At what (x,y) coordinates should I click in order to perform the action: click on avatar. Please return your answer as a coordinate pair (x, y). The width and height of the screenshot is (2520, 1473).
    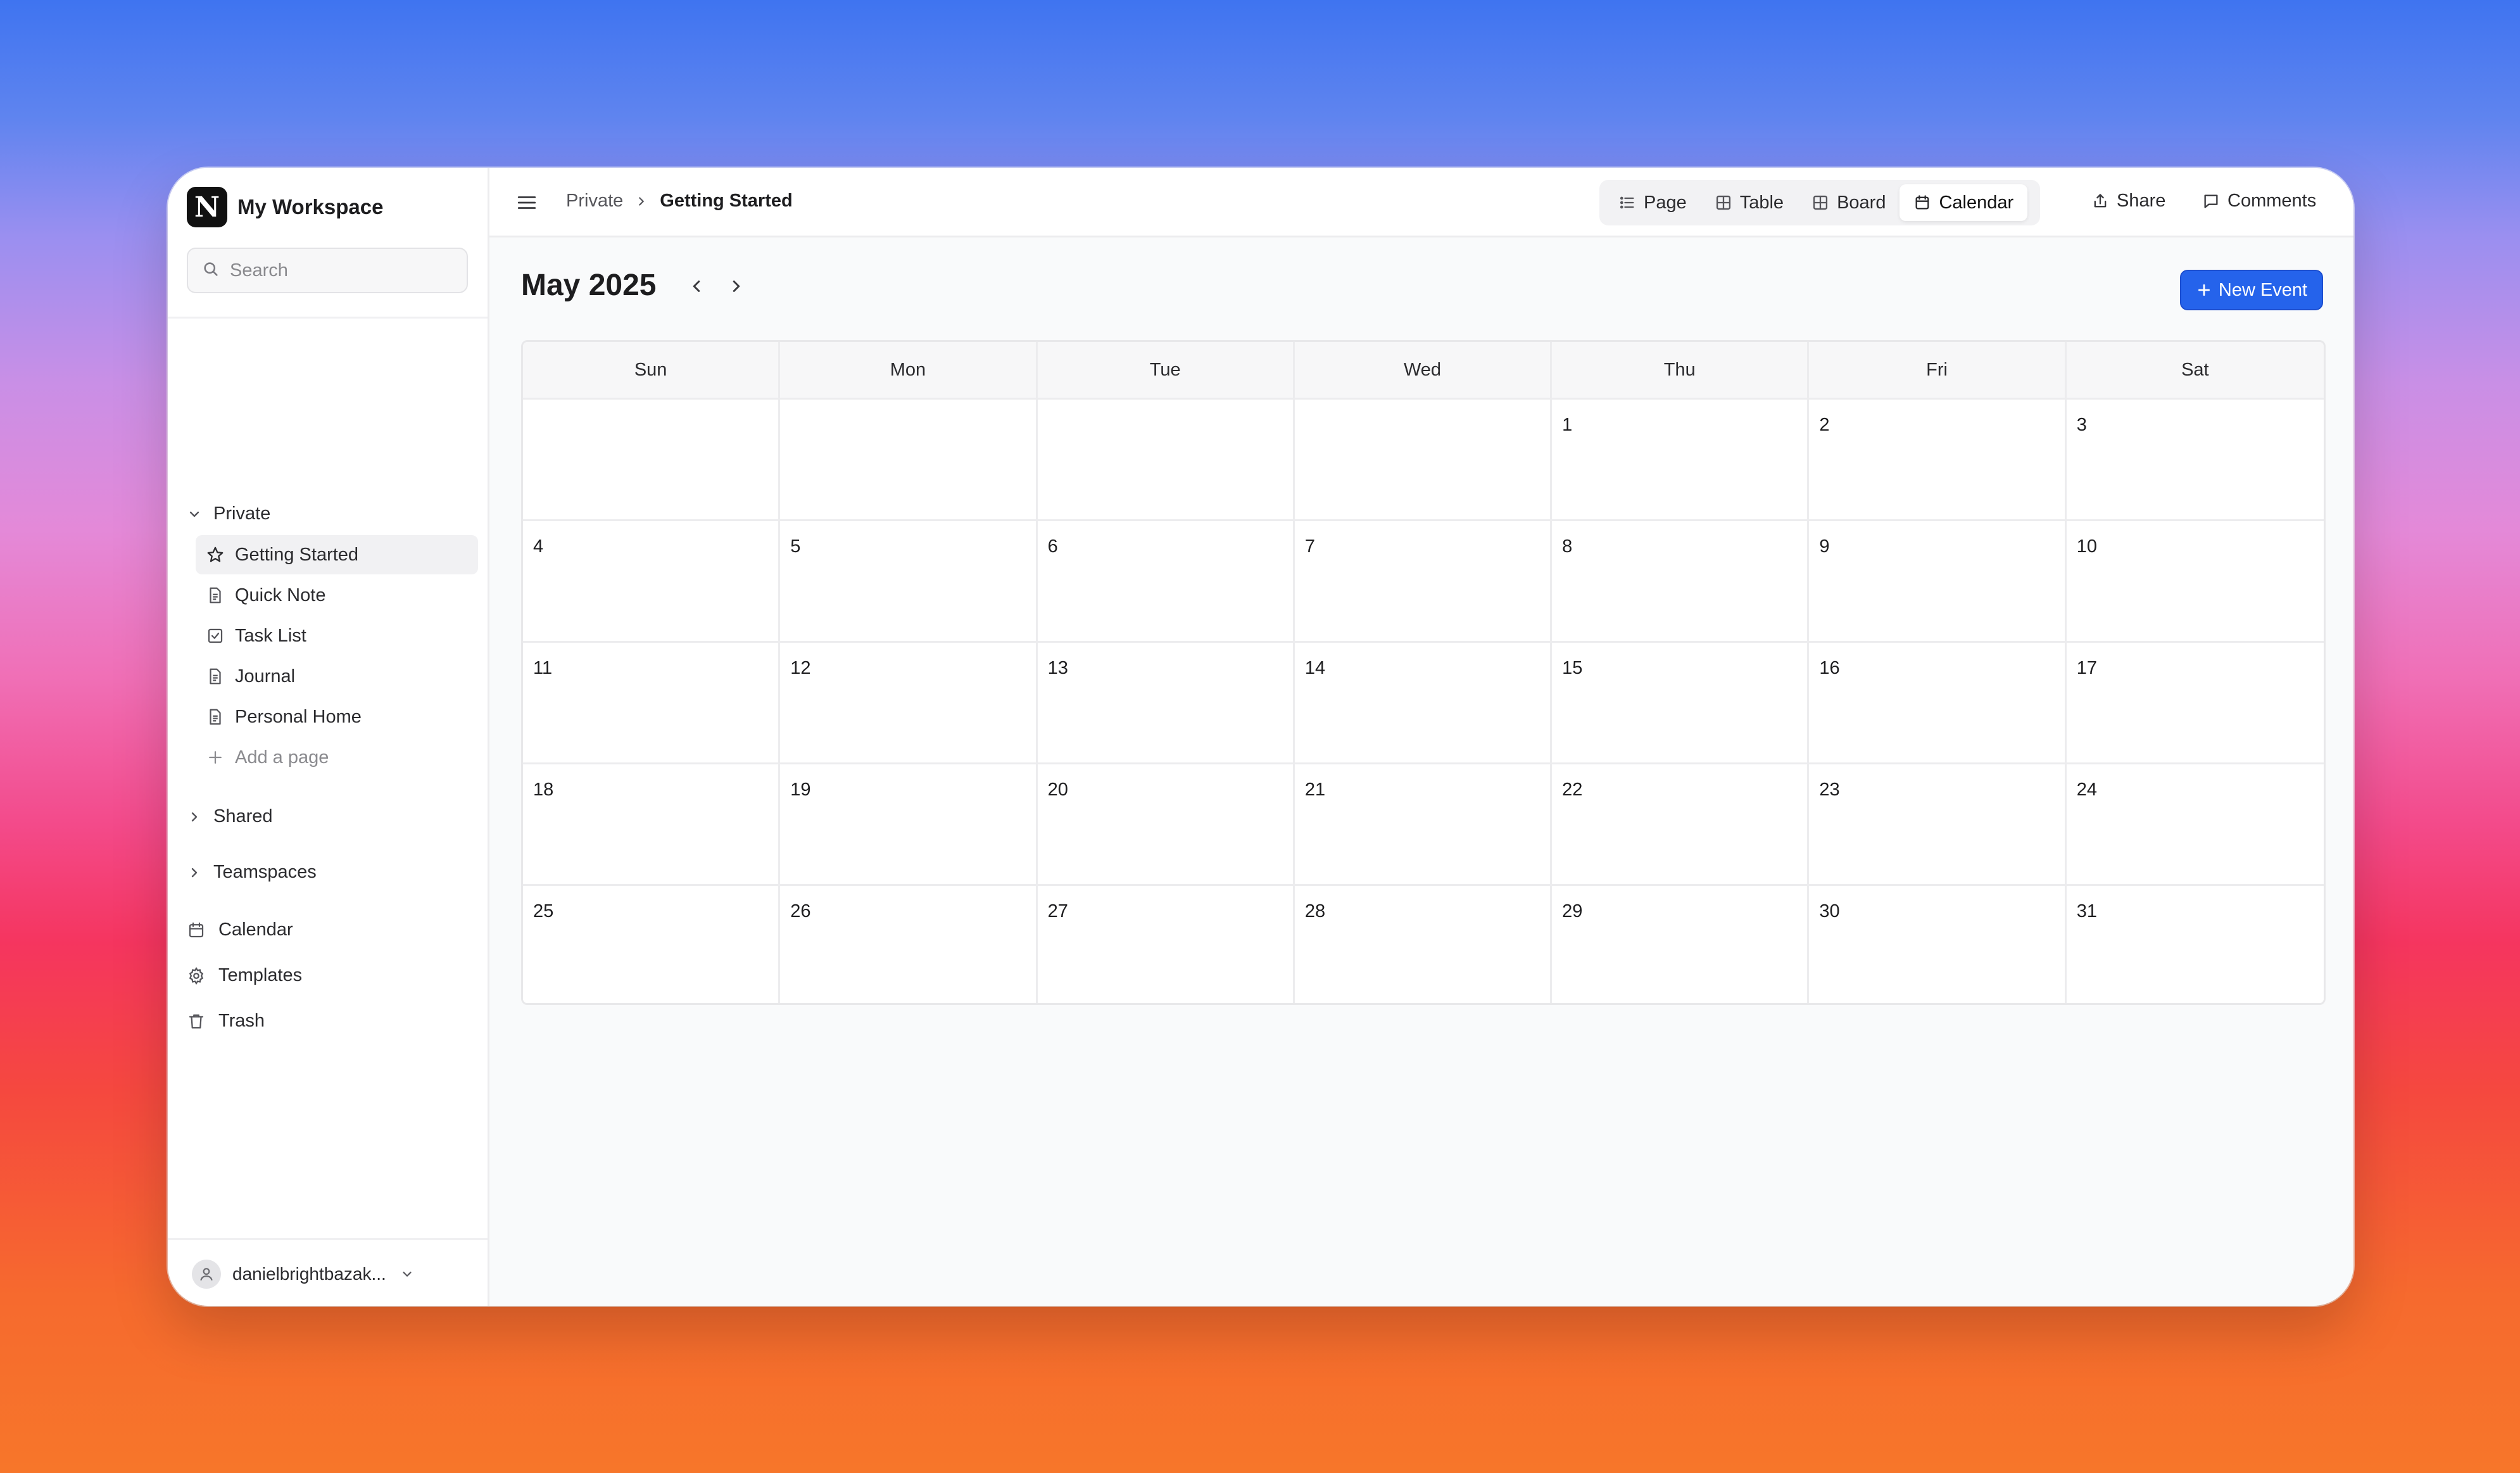
    Looking at the image, I should click on (206, 1274).